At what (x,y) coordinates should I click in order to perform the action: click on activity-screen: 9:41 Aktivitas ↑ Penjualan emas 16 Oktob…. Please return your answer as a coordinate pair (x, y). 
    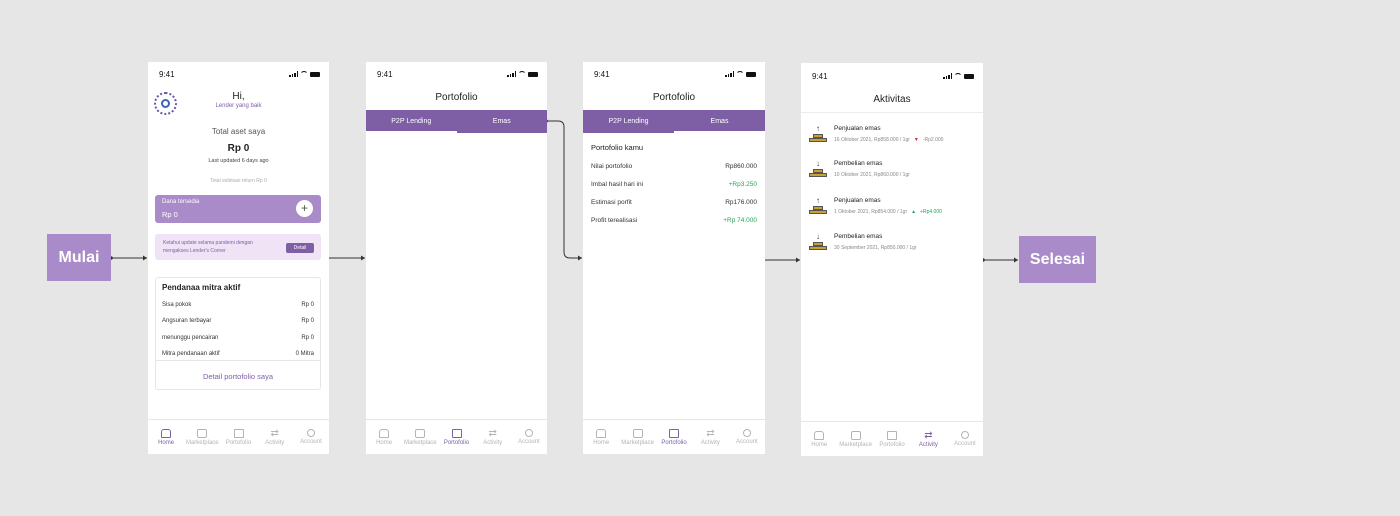
    Looking at the image, I should click on (892, 259).